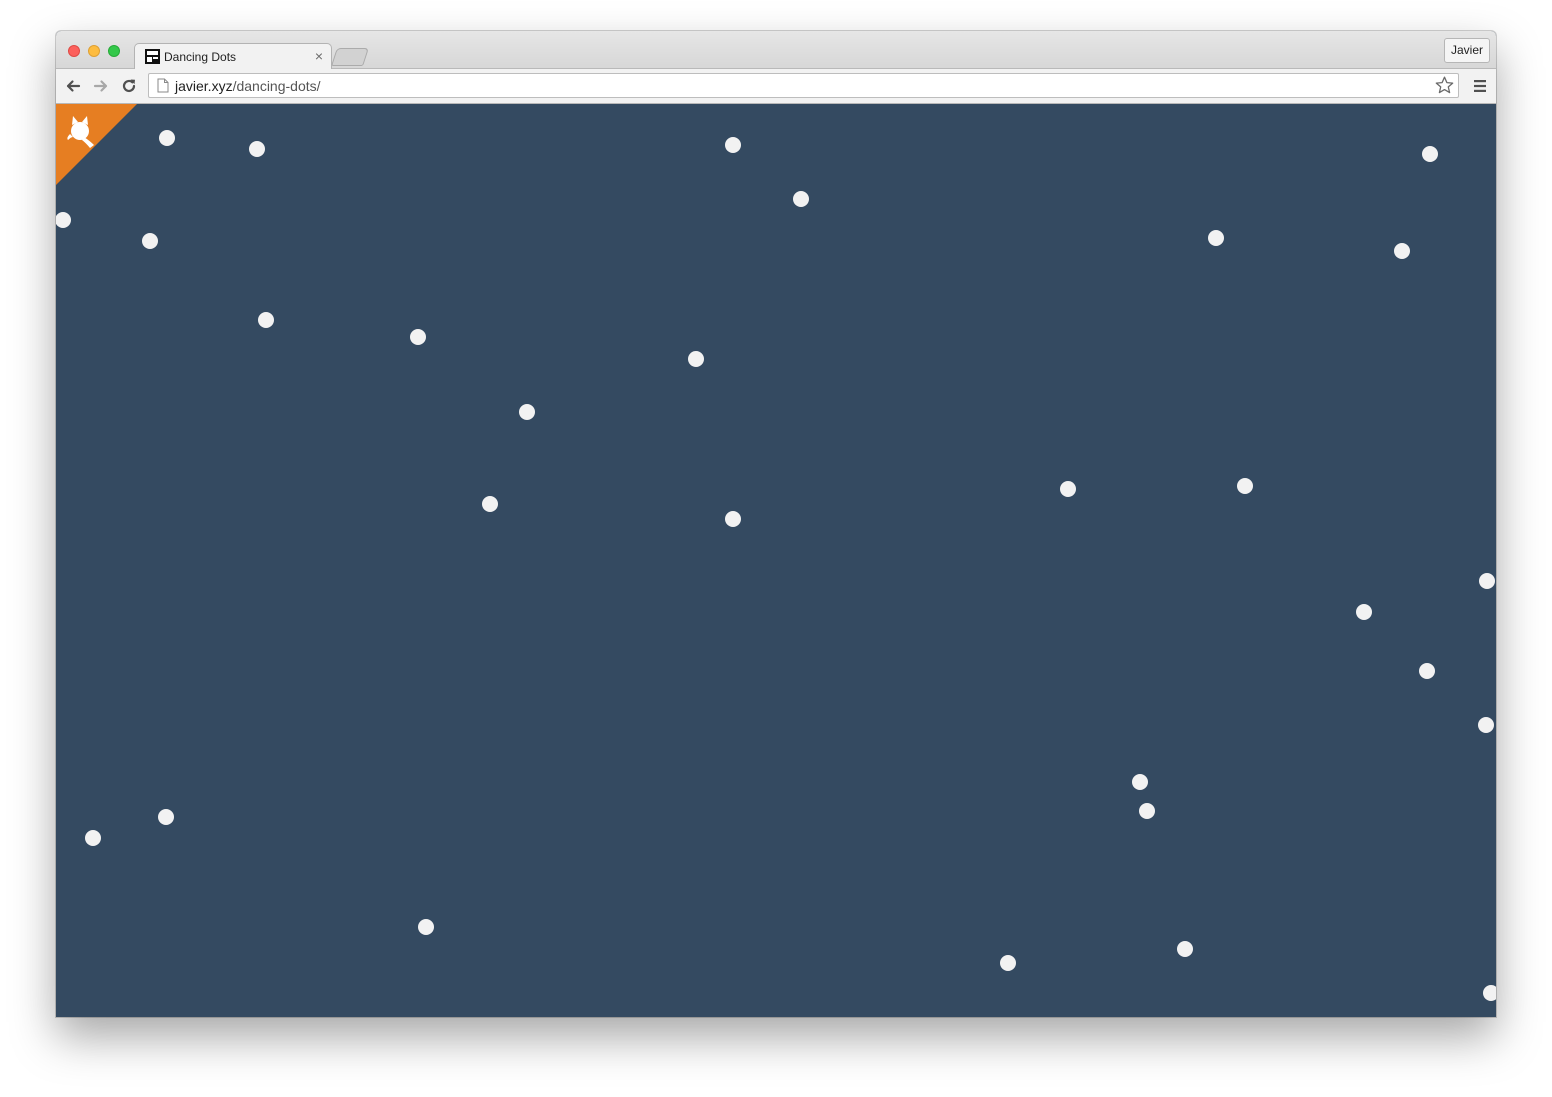 The width and height of the screenshot is (1552, 1097). What do you see at coordinates (200, 57) in the screenshot?
I see `tab-title: Dancing Dots` at bounding box center [200, 57].